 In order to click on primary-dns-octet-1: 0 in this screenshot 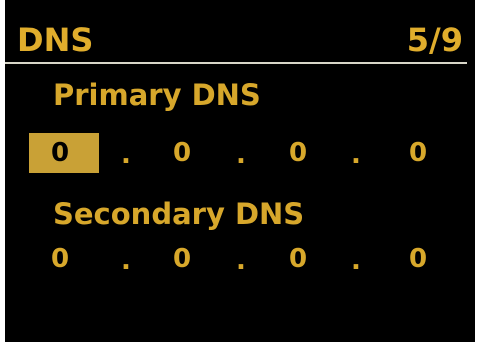, I will do `click(64, 153)`.